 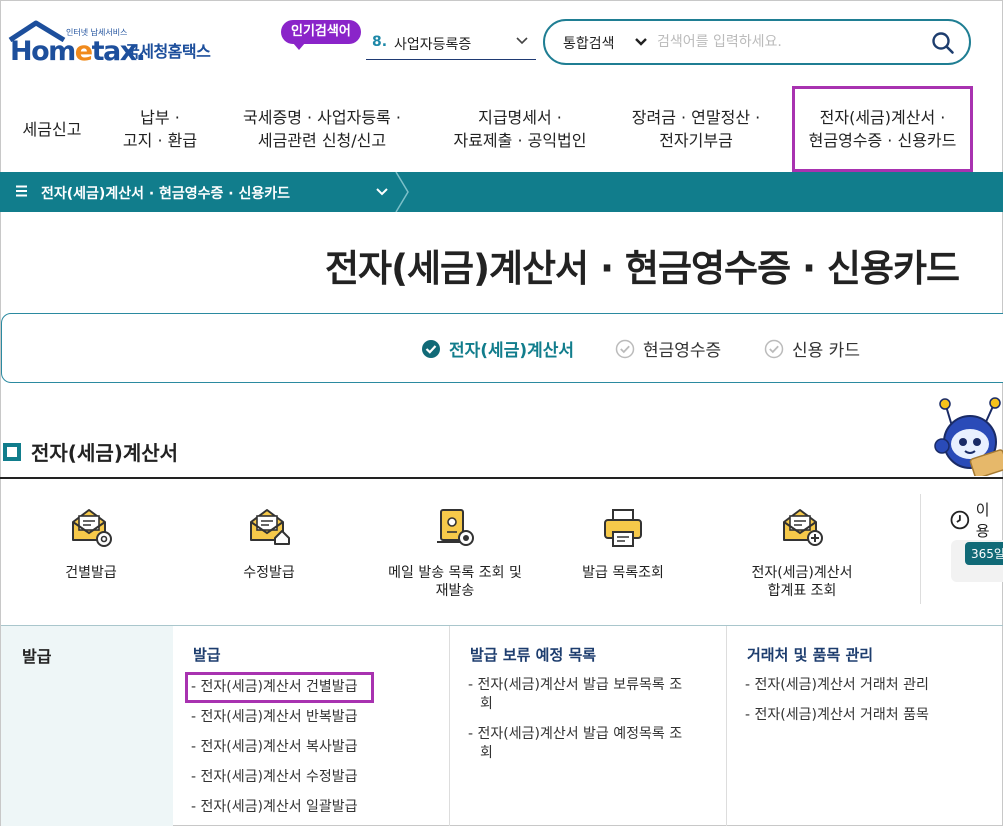 I want to click on quick-label: 메일 발송 목록 조회 및 재발송, so click(x=455, y=582).